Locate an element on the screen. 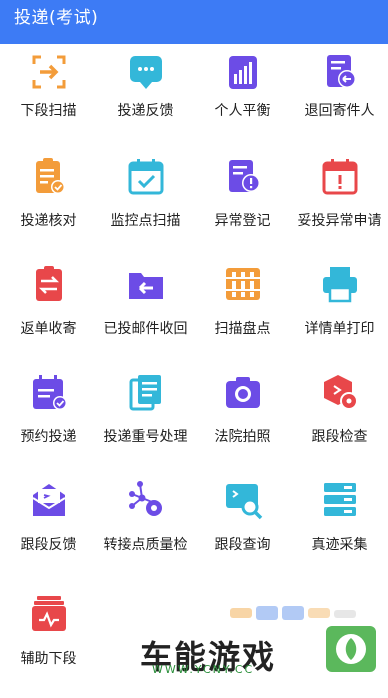  grid-item-segment-feedback: 跟段反馈 is located at coordinates (48, 532).